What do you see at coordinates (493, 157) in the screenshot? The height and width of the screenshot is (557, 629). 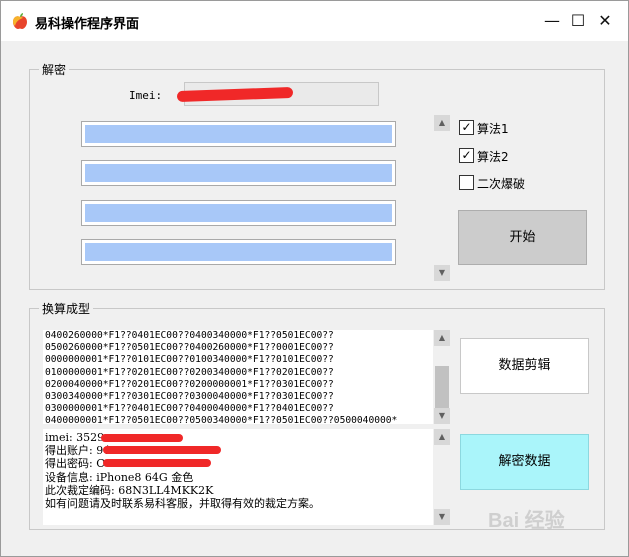 I see `algorithm2-label: 算法2` at bounding box center [493, 157].